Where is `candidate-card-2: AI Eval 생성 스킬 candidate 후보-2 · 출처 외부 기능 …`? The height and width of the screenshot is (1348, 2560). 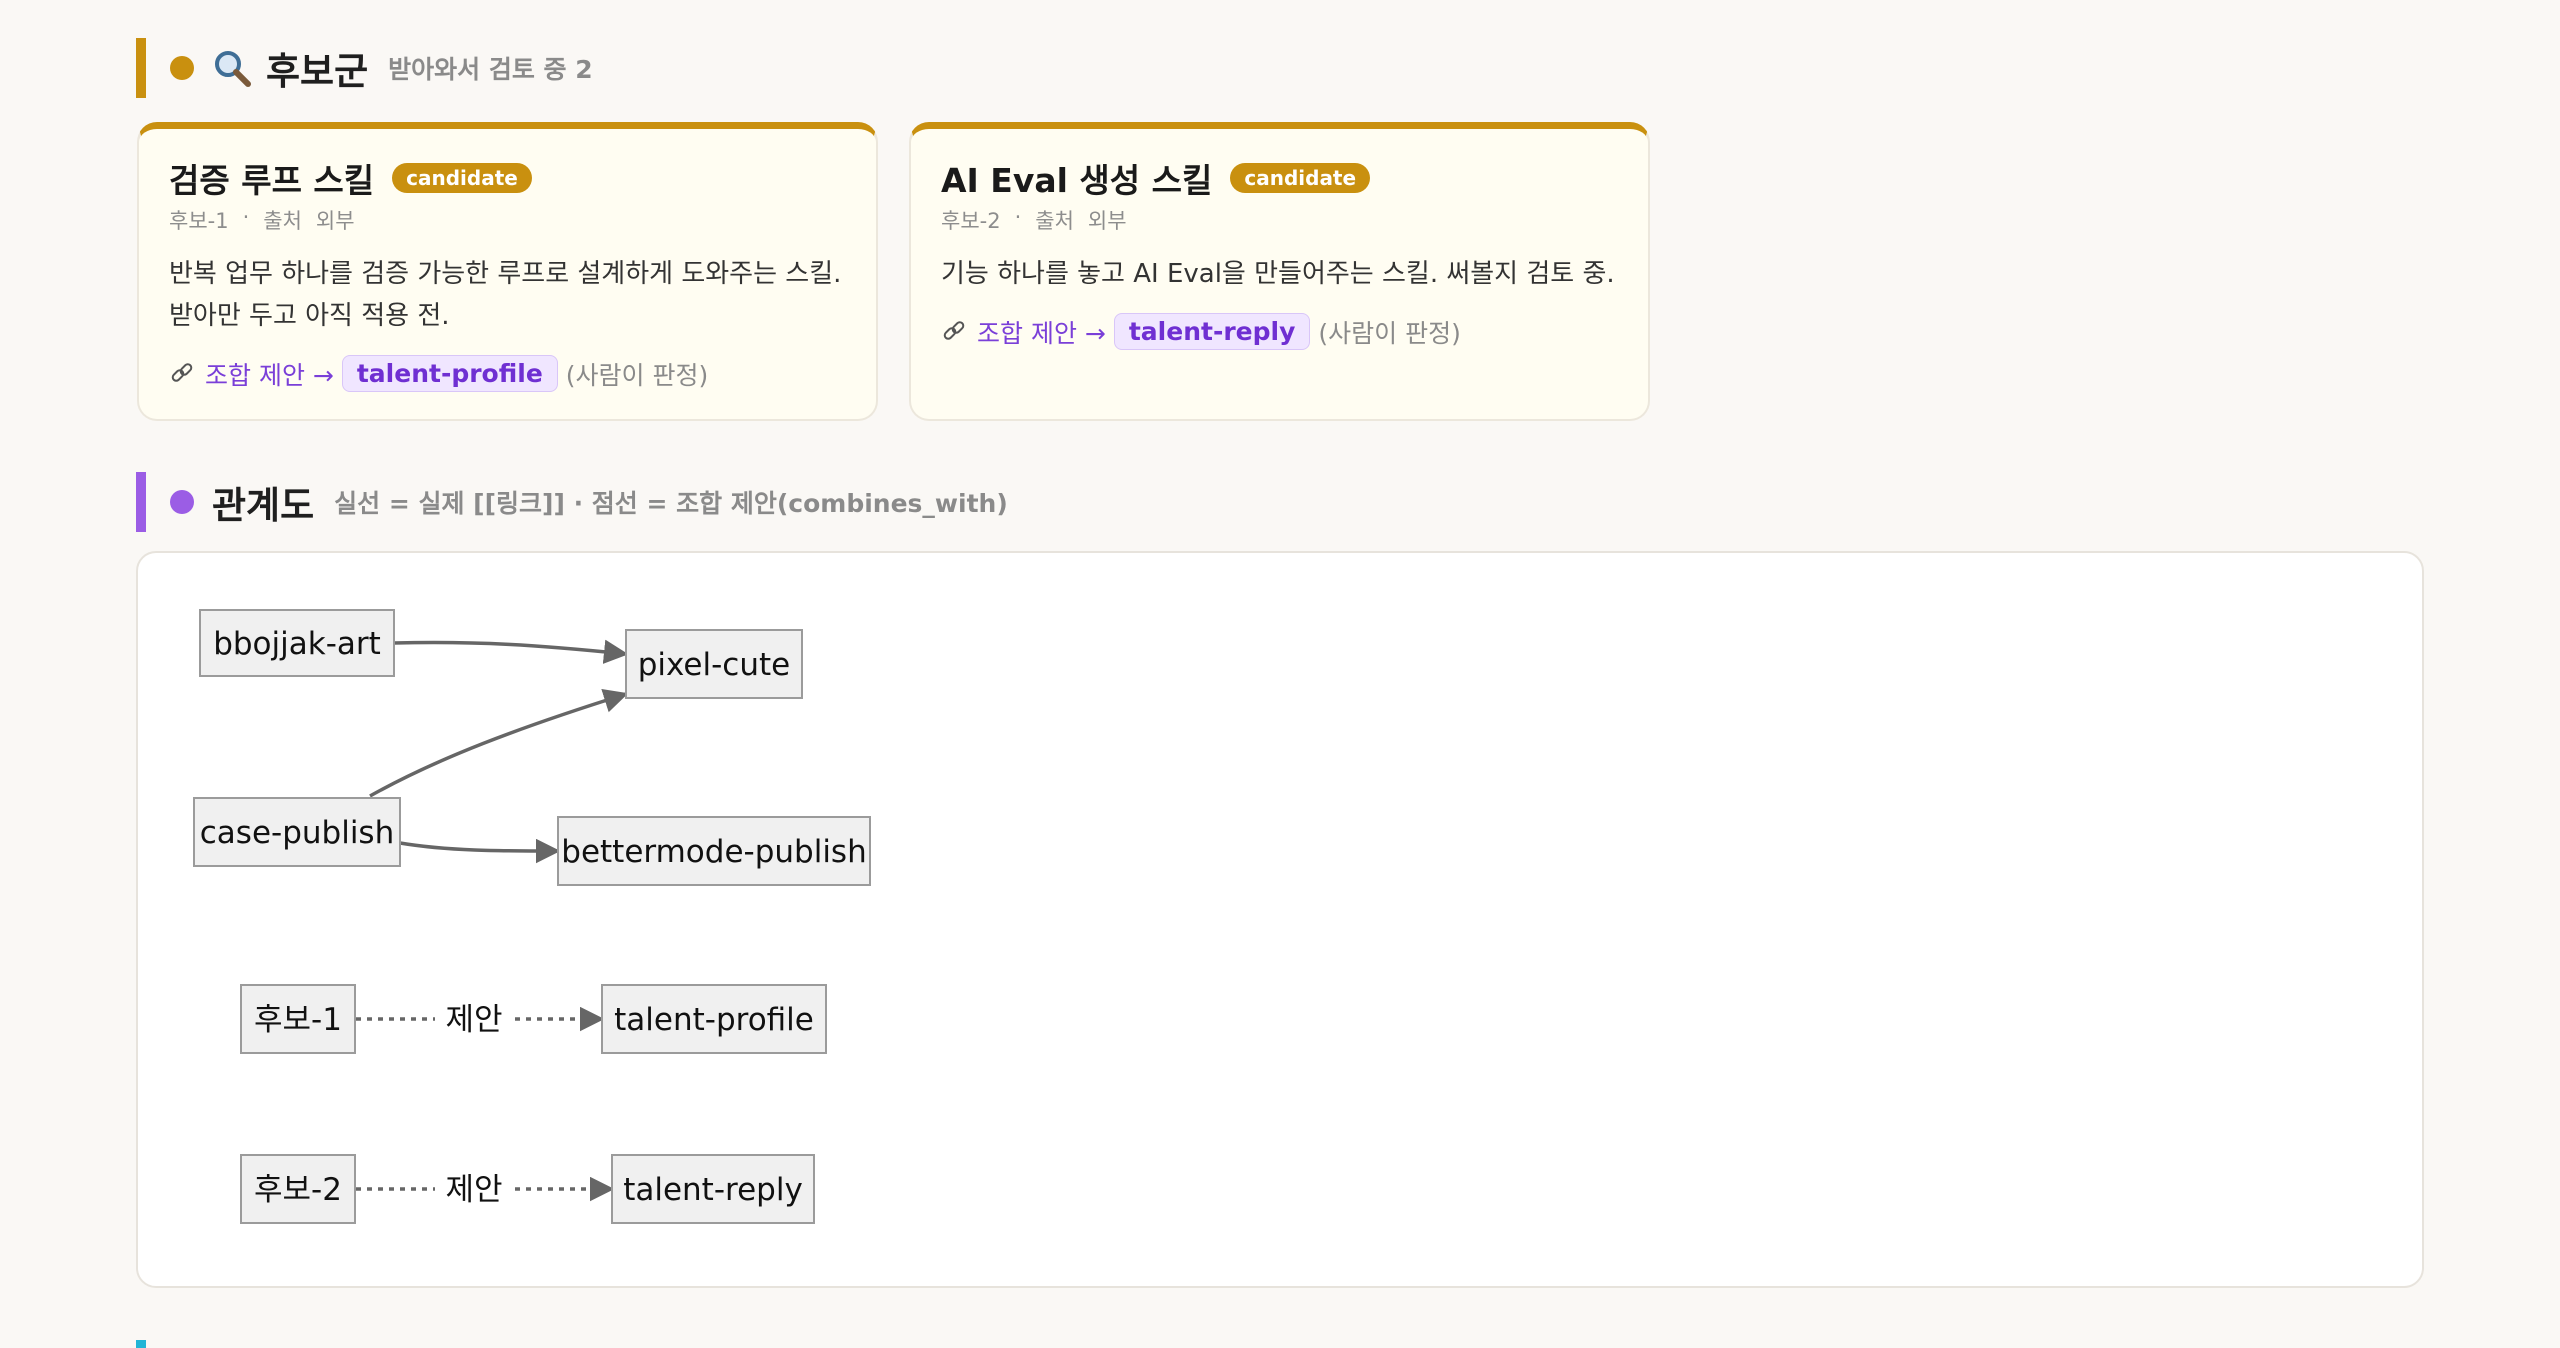 candidate-card-2: AI Eval 생성 스킬 candidate 후보-2 · 출처 외부 기능 … is located at coordinates (1279, 271).